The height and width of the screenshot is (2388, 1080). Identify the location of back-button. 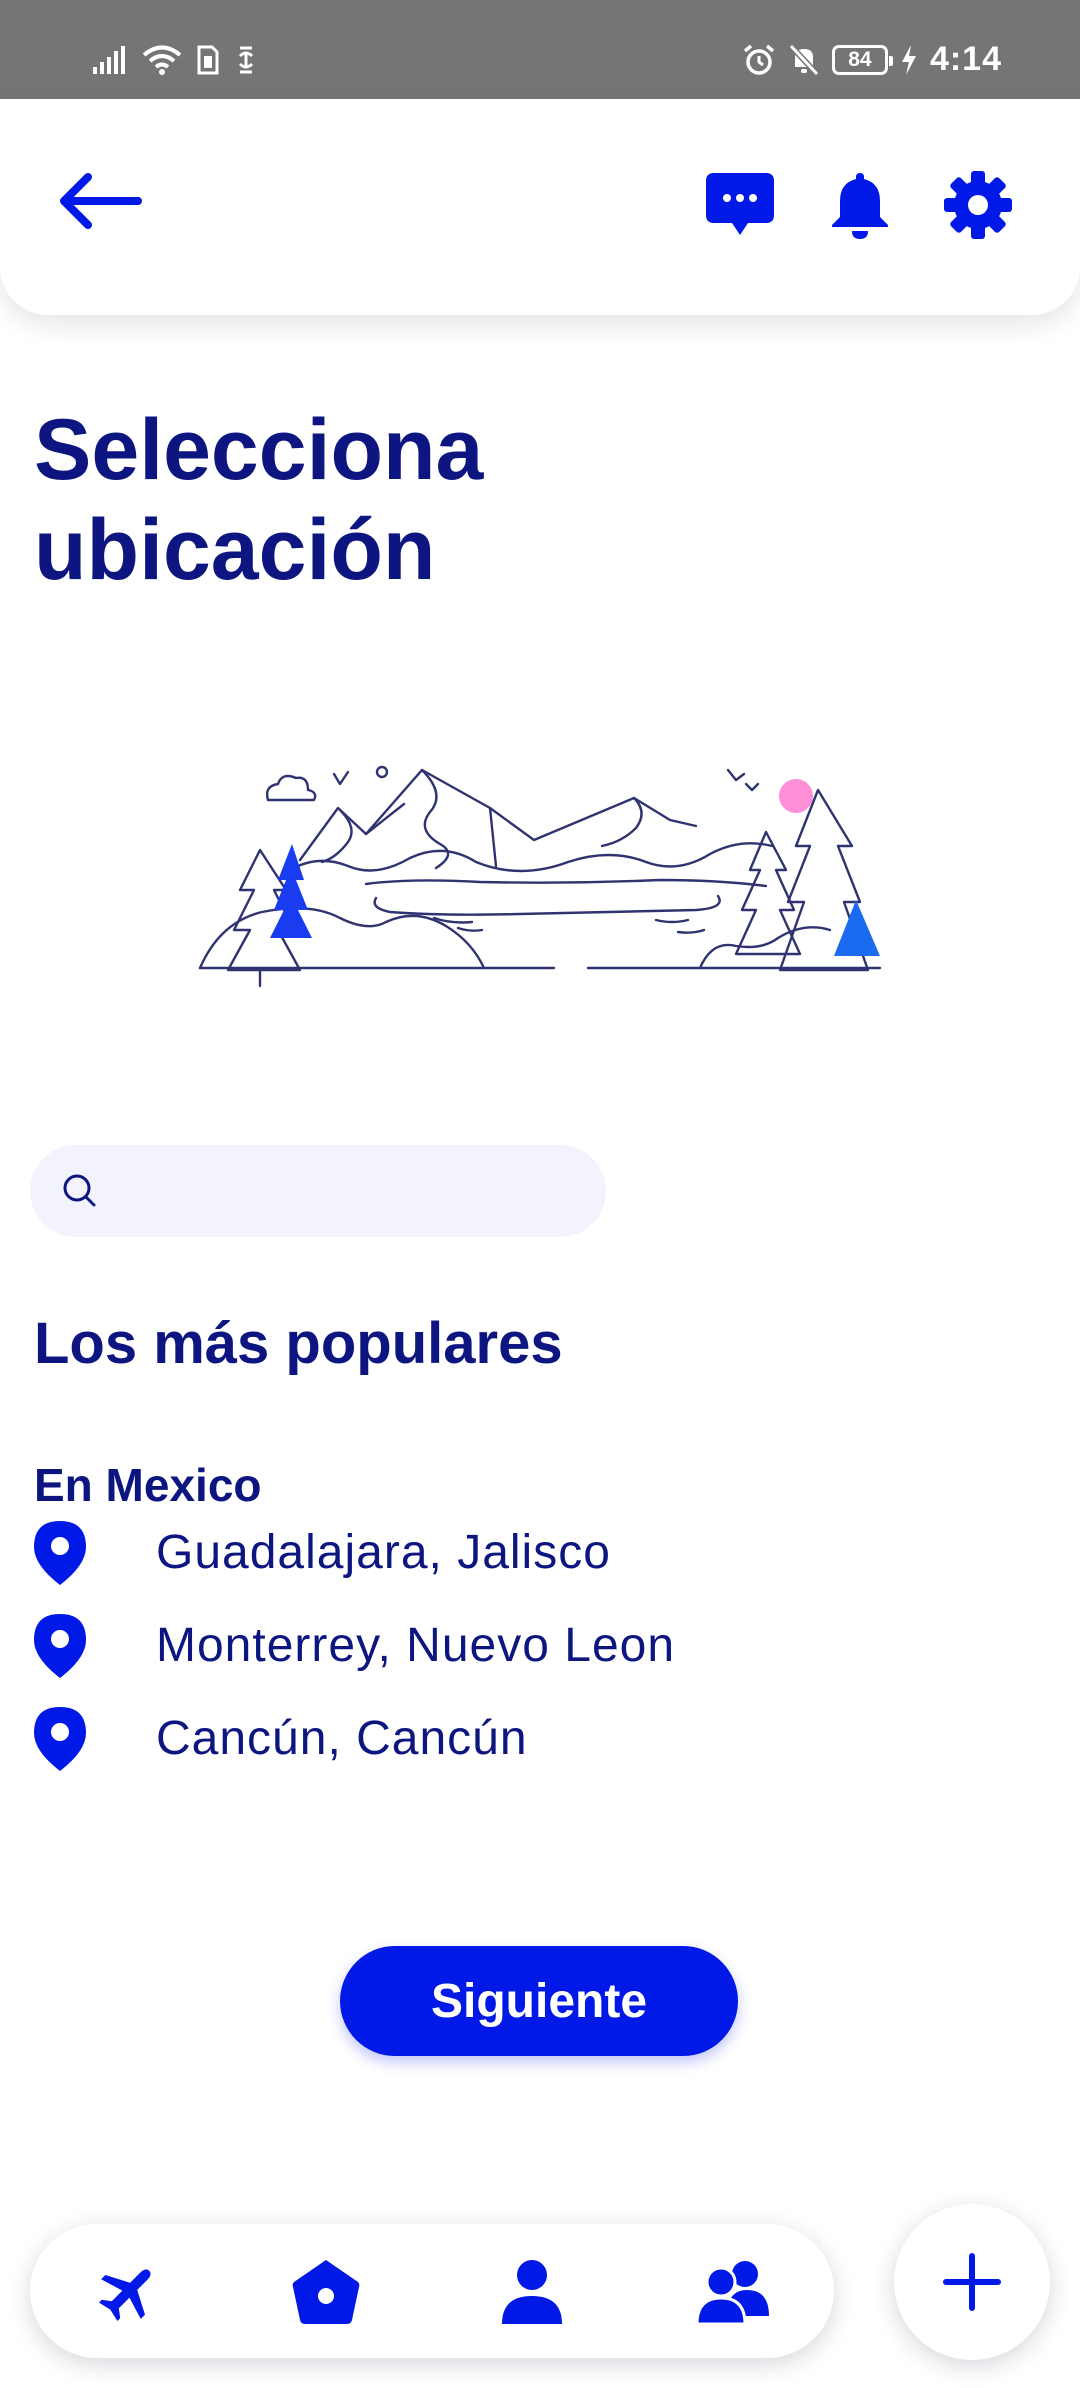
(106, 201).